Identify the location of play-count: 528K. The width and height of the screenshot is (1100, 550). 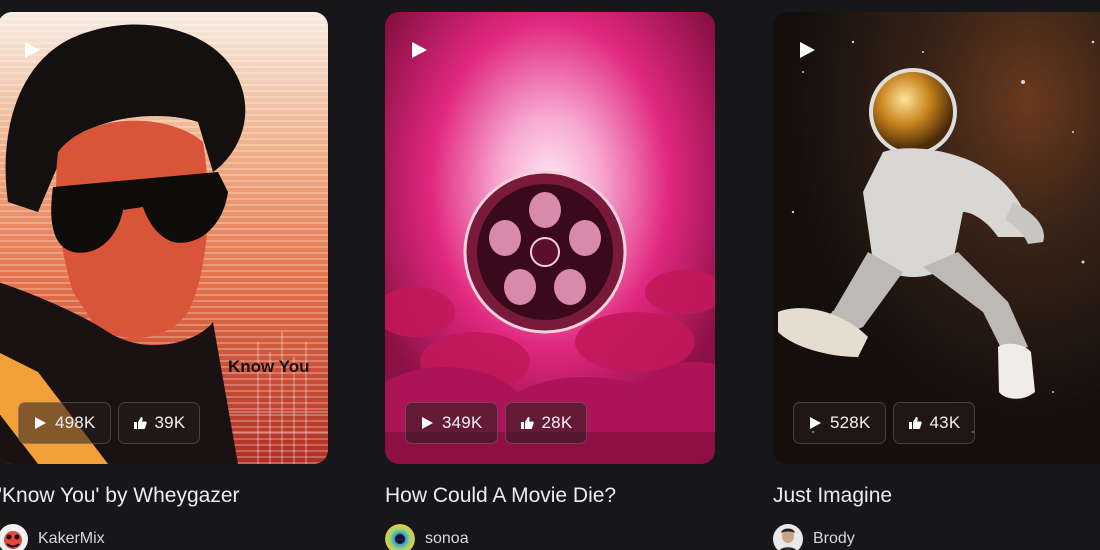
(850, 422).